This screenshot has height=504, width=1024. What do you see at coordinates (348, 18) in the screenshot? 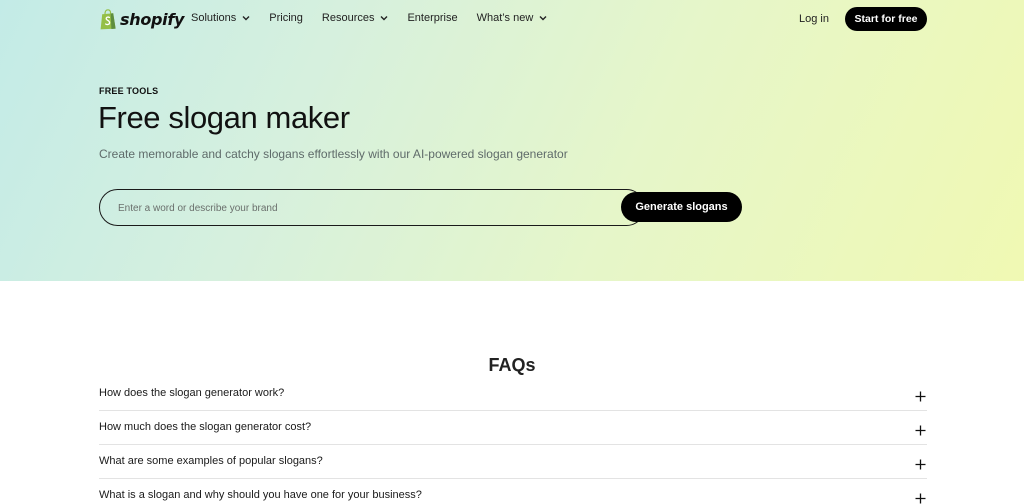
I see `nav-item-label: Resources` at bounding box center [348, 18].